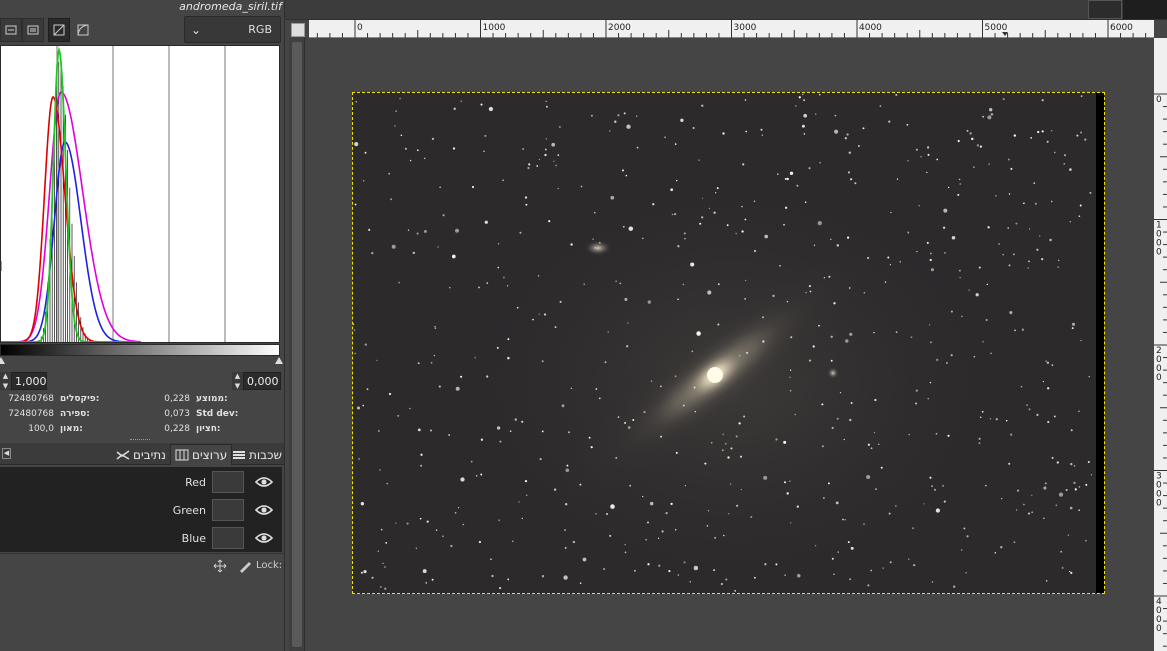  What do you see at coordinates (33, 30) in the screenshot?
I see `log-histogram-button` at bounding box center [33, 30].